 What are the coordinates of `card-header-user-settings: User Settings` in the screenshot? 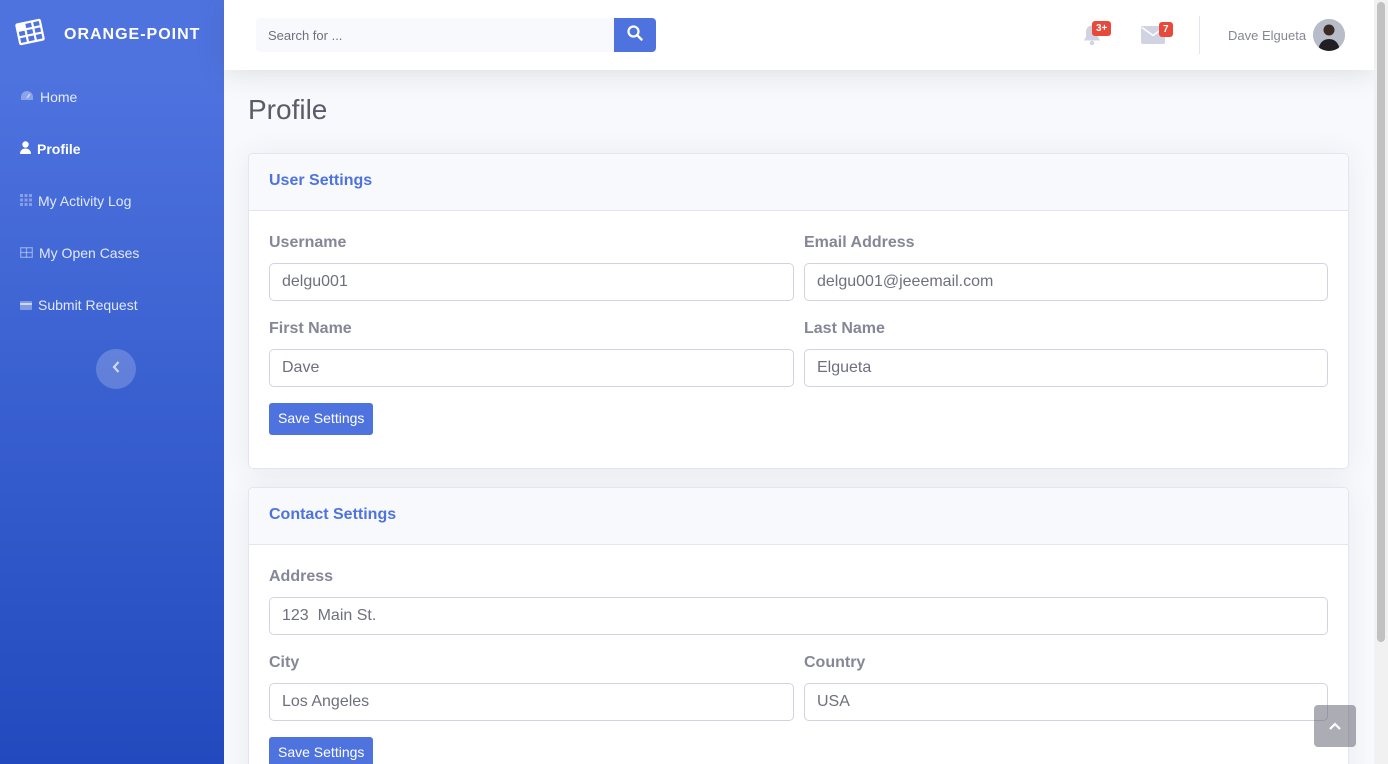 It's located at (798, 182).